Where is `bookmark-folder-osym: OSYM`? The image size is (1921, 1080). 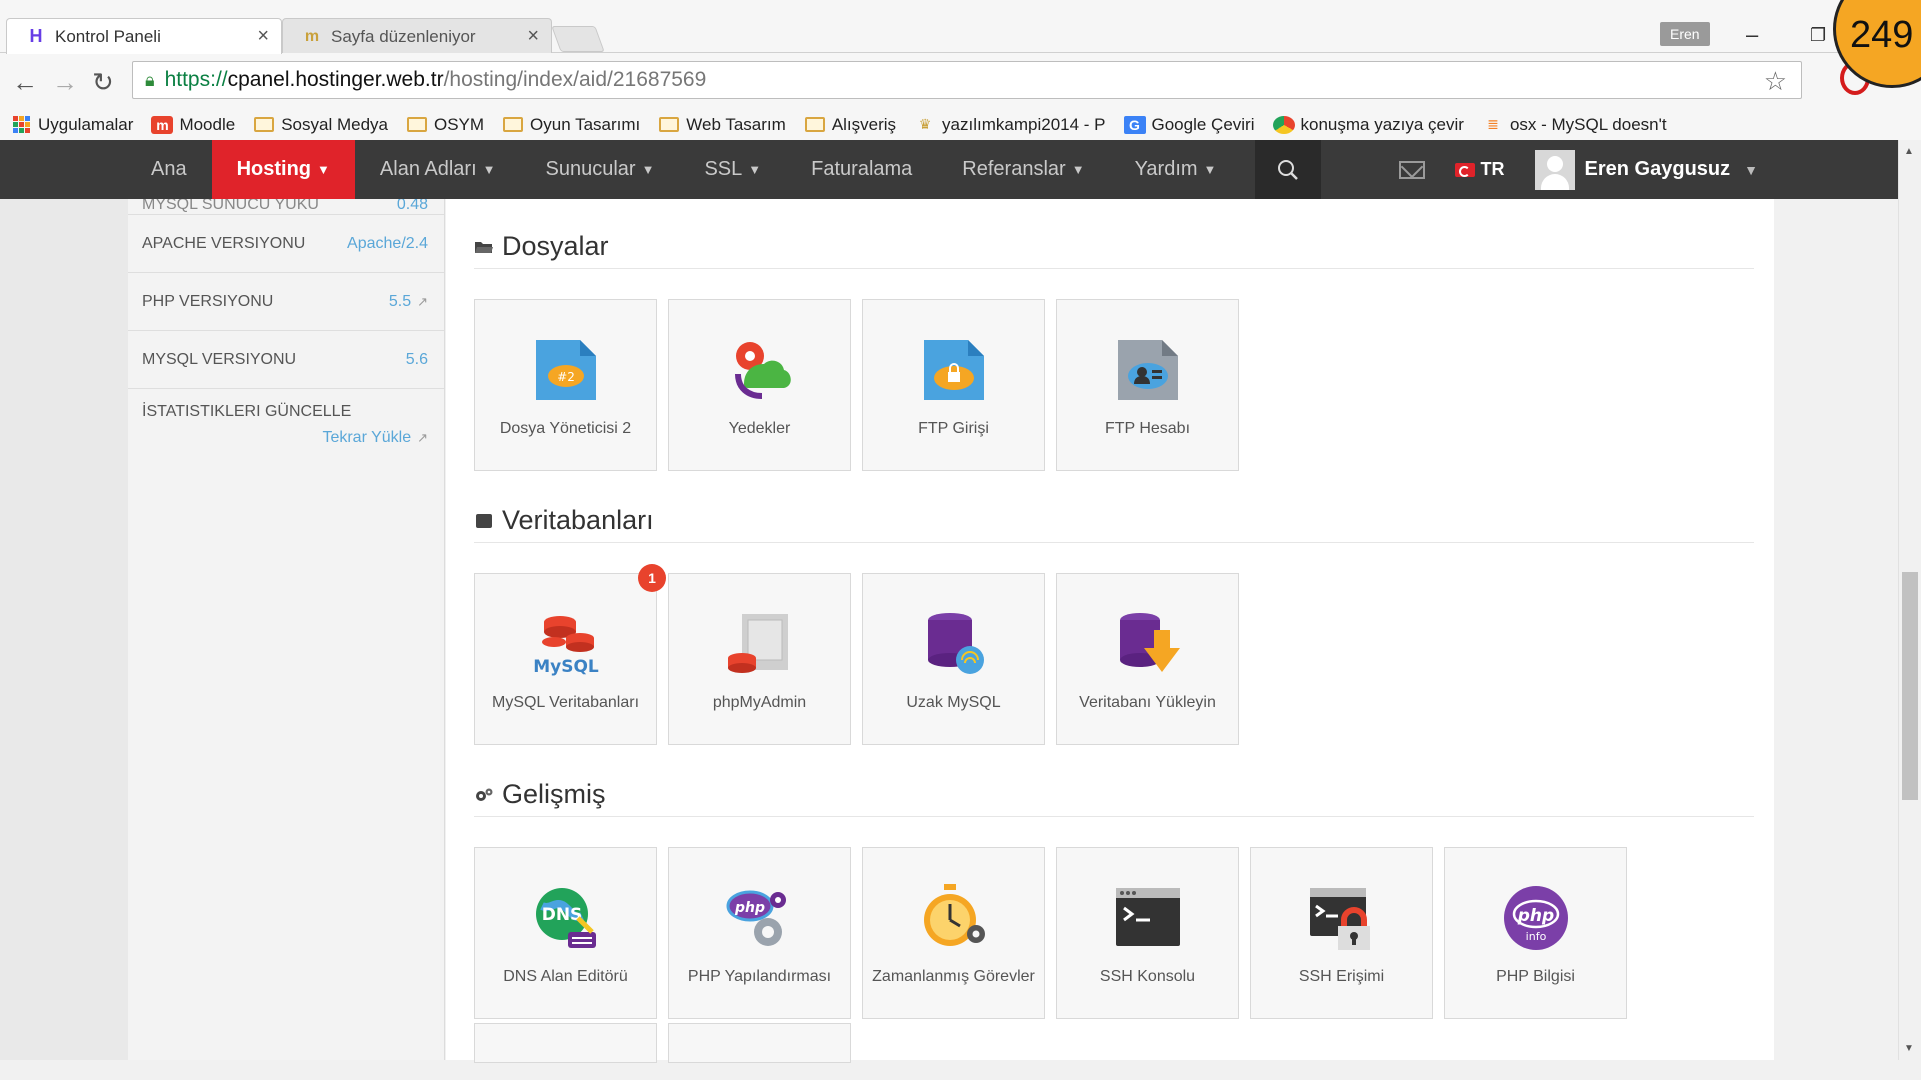
bookmark-folder-osym: OSYM is located at coordinates (445, 125).